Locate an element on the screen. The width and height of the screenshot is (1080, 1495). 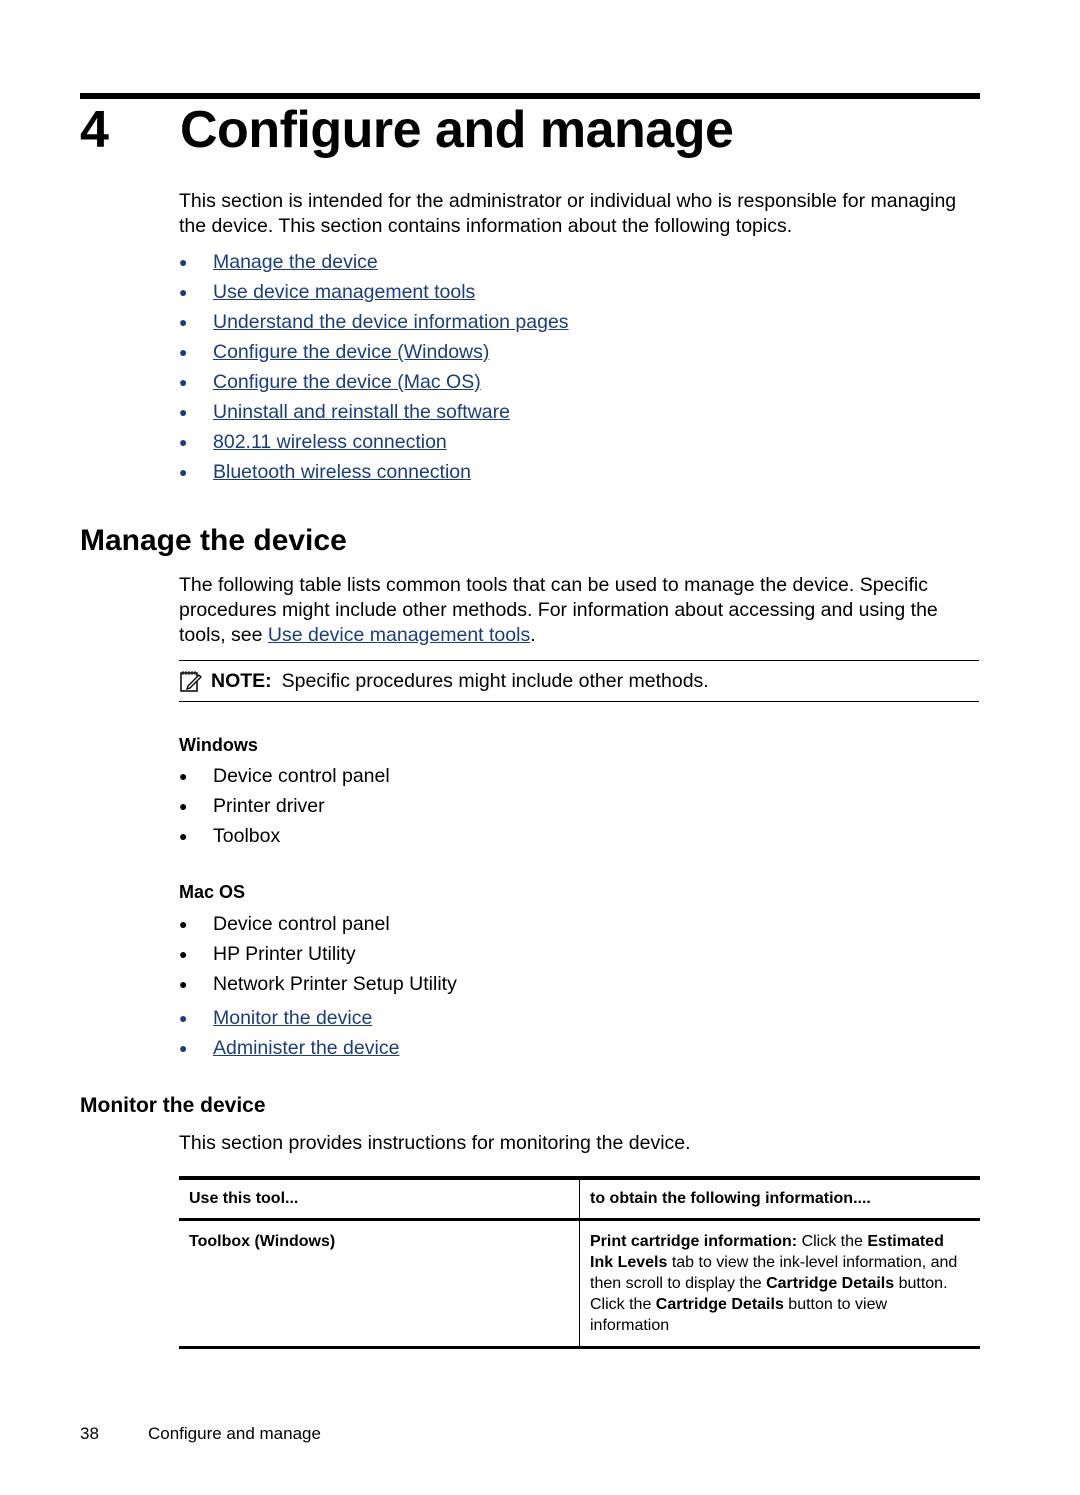
page-footer: 38 Configure and manage is located at coordinates (200, 1434).